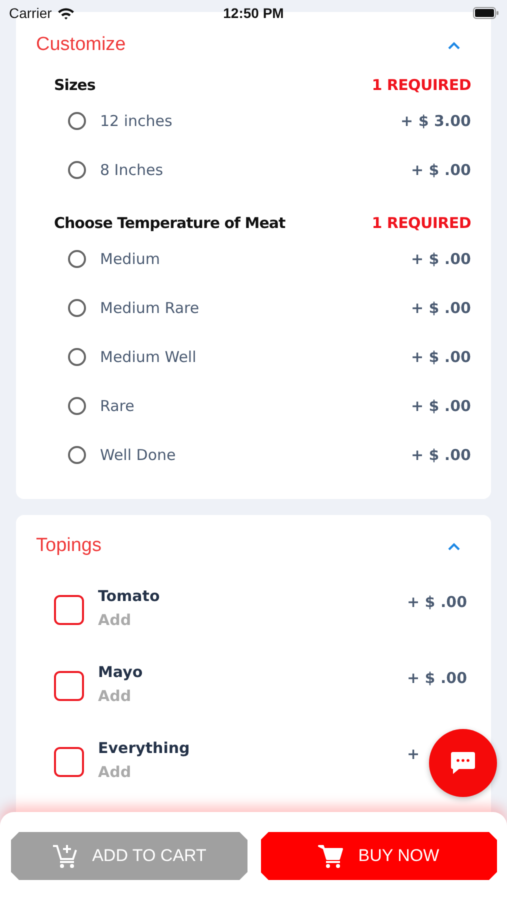 The width and height of the screenshot is (507, 900). What do you see at coordinates (137, 121) in the screenshot?
I see `option-label: 12 inches` at bounding box center [137, 121].